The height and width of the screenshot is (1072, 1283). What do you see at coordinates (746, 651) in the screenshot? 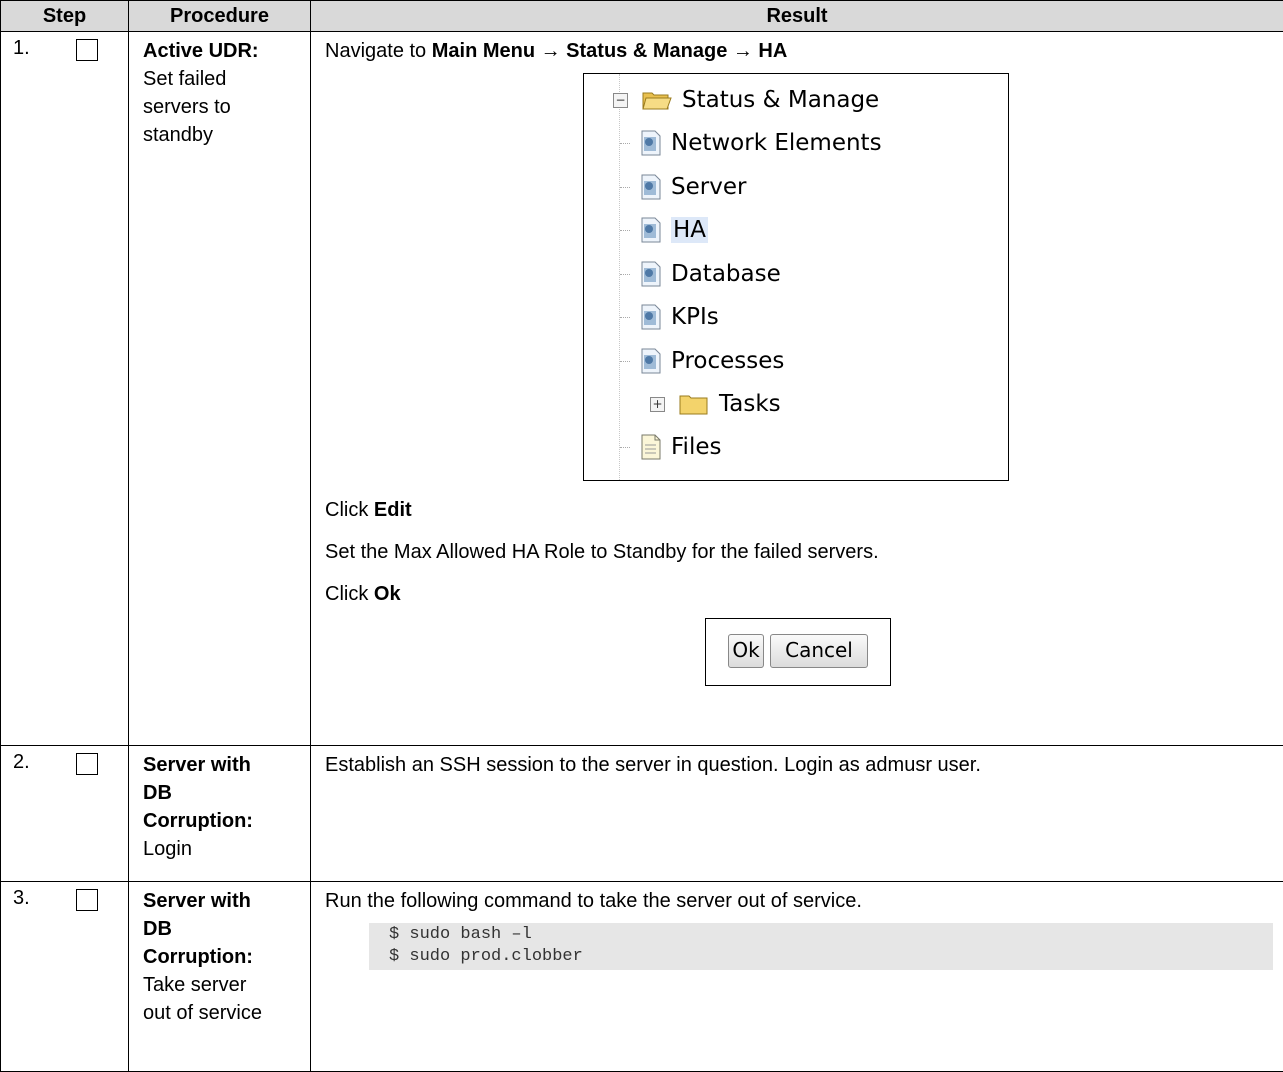
I see `ok-button: Ok` at bounding box center [746, 651].